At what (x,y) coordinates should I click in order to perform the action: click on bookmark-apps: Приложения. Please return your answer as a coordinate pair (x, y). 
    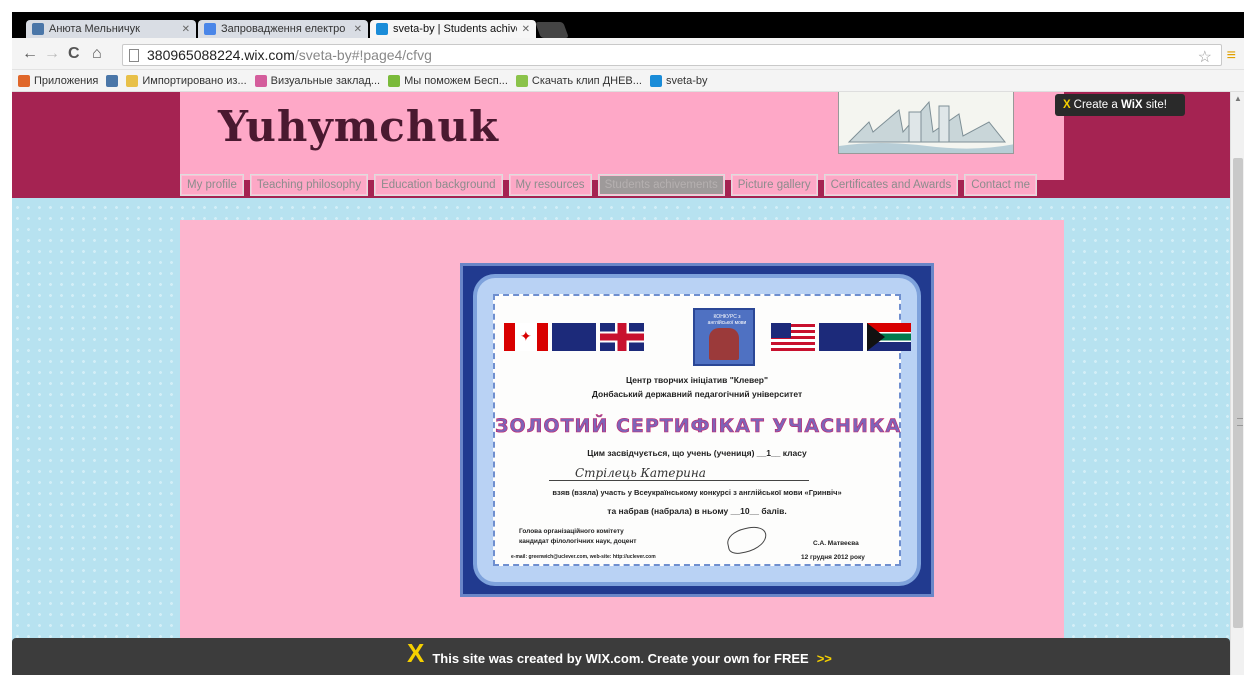
    Looking at the image, I should click on (58, 80).